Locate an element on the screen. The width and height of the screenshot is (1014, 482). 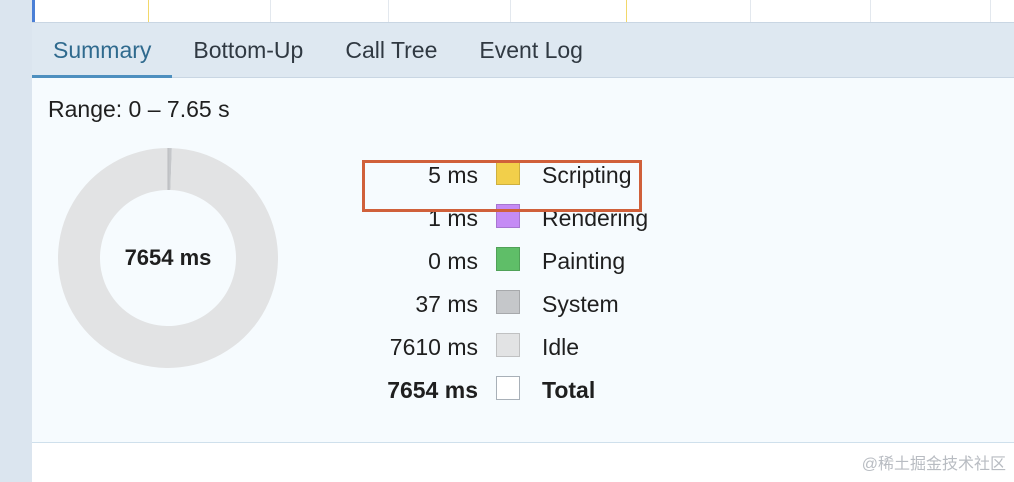
legend-row-idle: 7610 ms Idle is located at coordinates (532, 348).